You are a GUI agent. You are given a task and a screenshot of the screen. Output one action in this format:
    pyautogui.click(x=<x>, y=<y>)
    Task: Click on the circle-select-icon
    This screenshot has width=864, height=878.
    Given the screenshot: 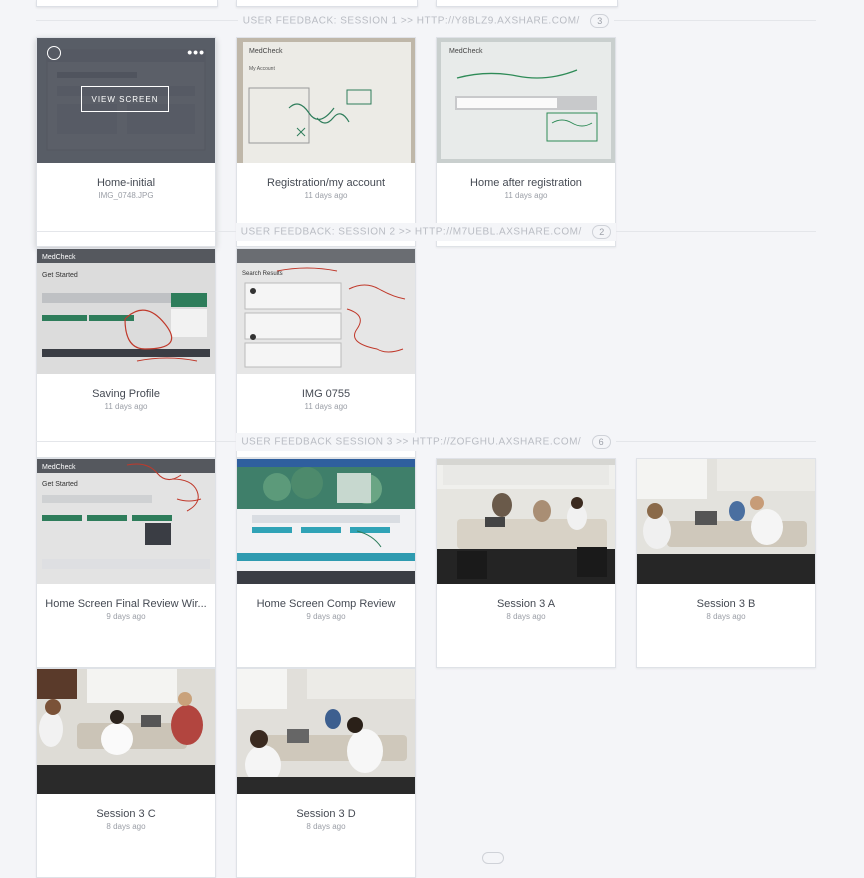 What is the action you would take?
    pyautogui.click(x=54, y=53)
    